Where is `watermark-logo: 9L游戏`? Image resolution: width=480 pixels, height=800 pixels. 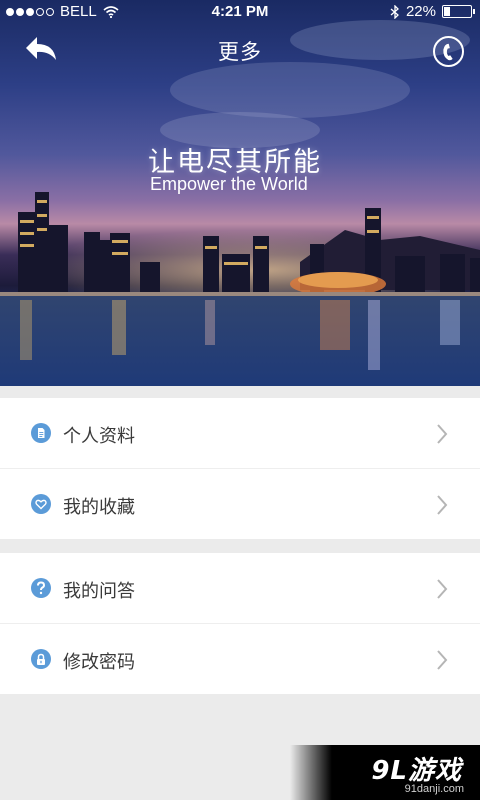
watermark-logo: 9L游戏 is located at coordinates (416, 771).